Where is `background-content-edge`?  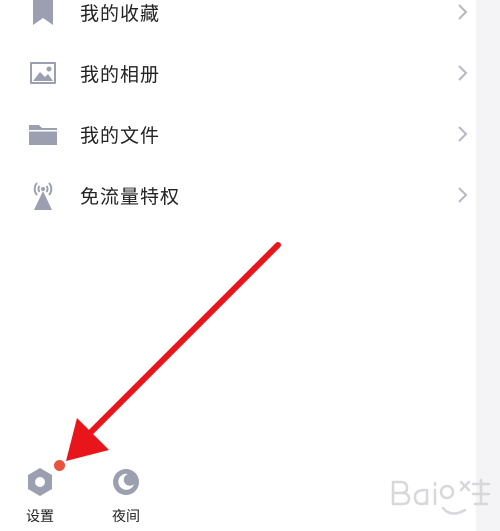 background-content-edge is located at coordinates (488, 265).